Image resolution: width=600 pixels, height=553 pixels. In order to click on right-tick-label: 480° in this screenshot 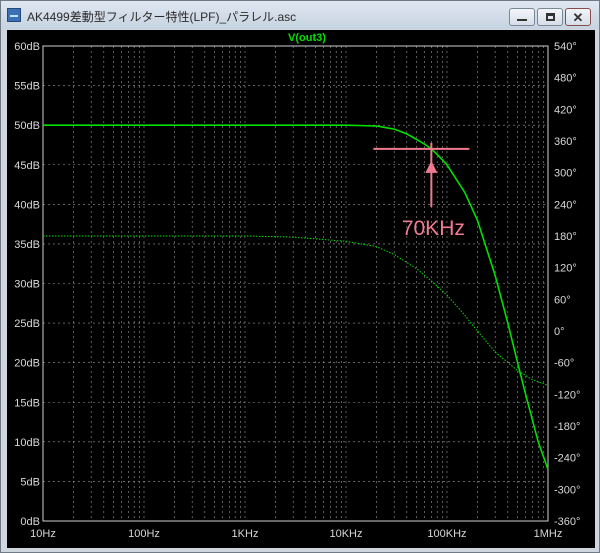, I will do `click(565, 79)`.